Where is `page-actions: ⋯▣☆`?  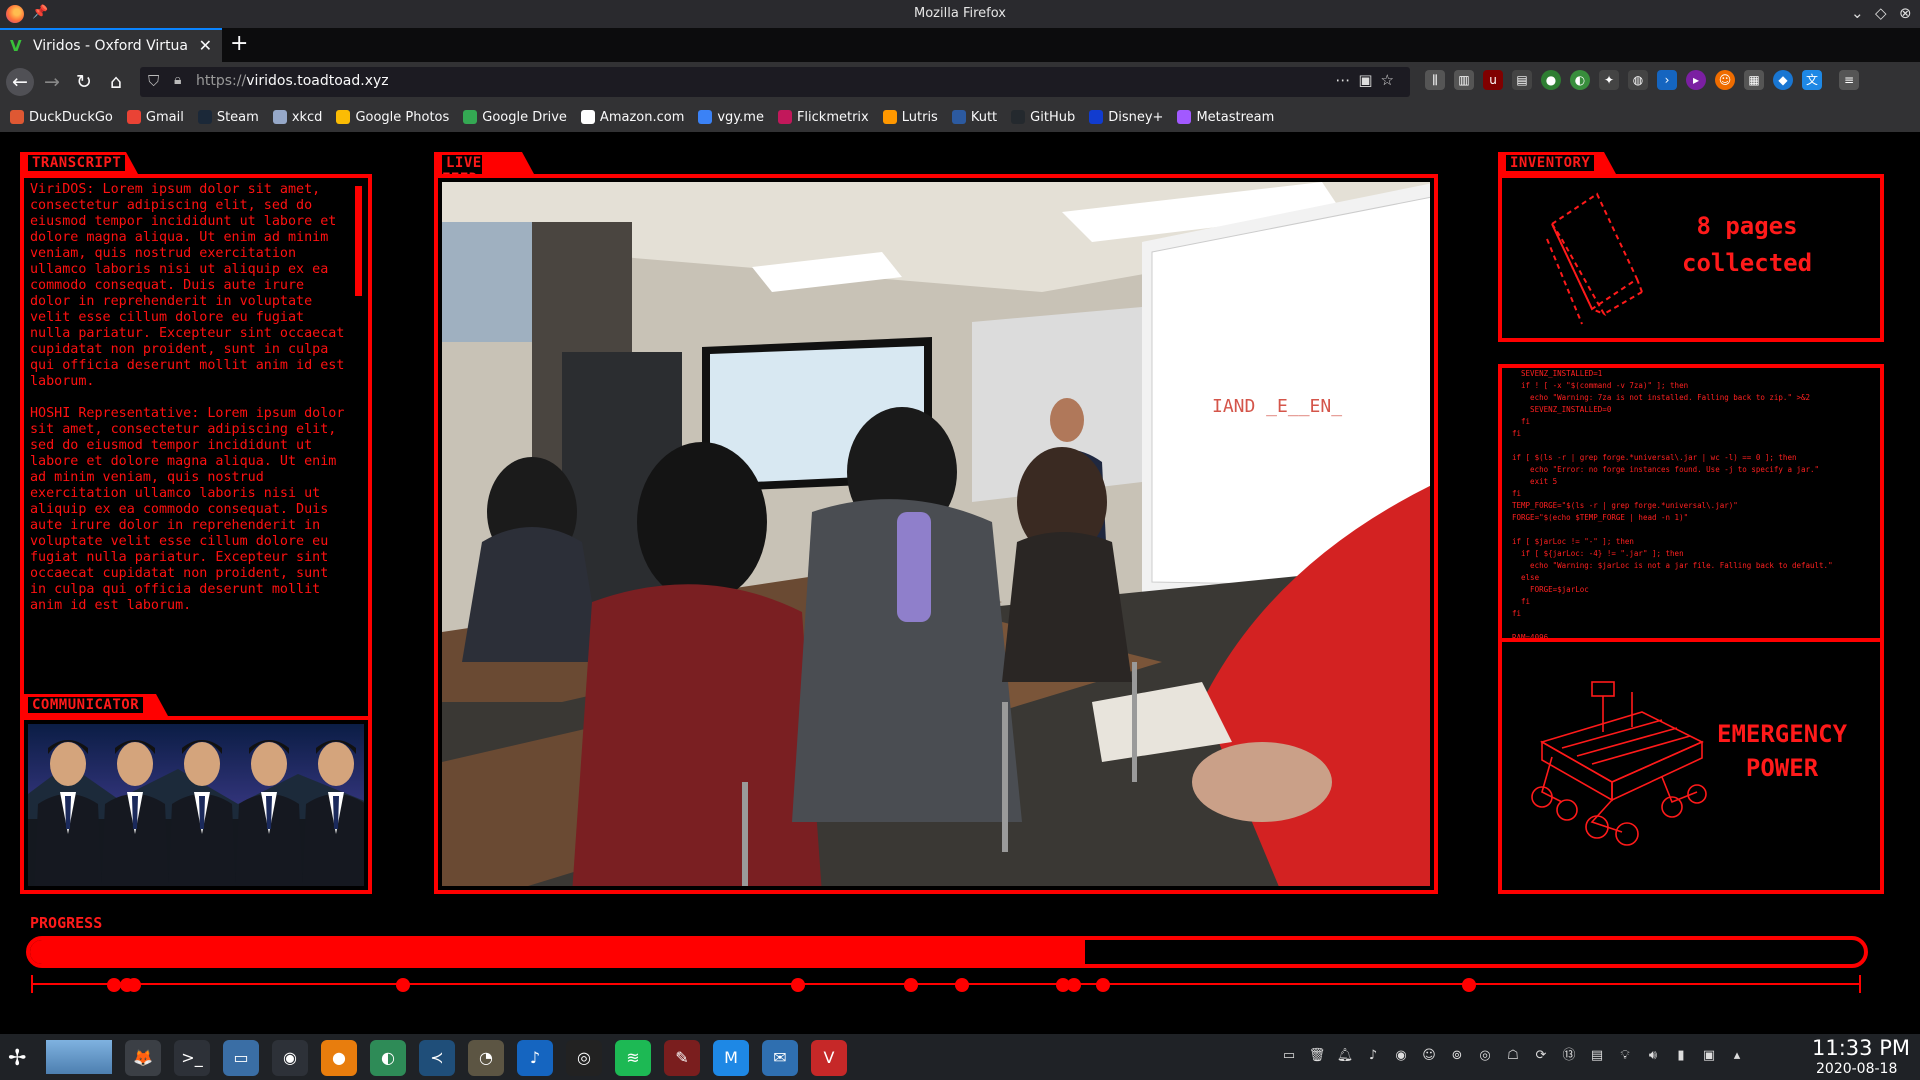
page-actions: ⋯▣☆ is located at coordinates (1368, 80).